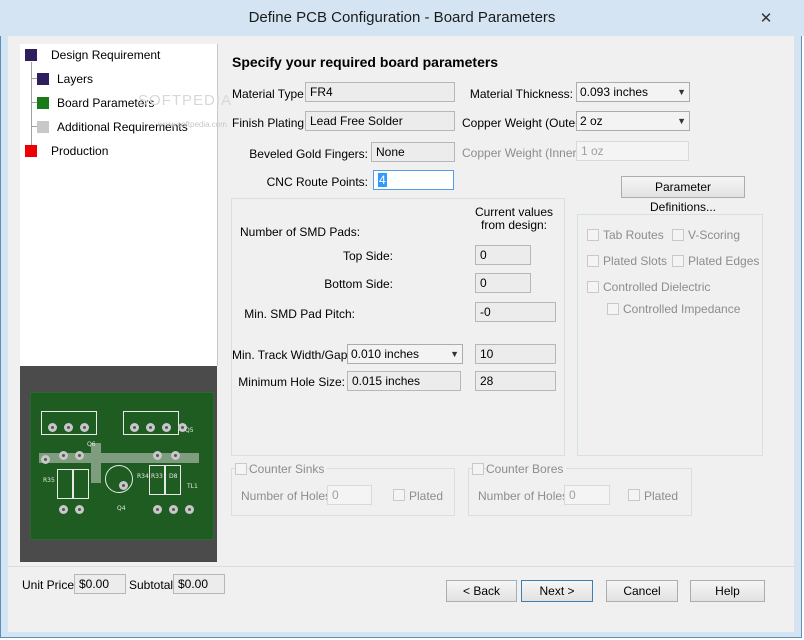  I want to click on counter-sinks-holes-label: Number of Holes:, so click(288, 496).